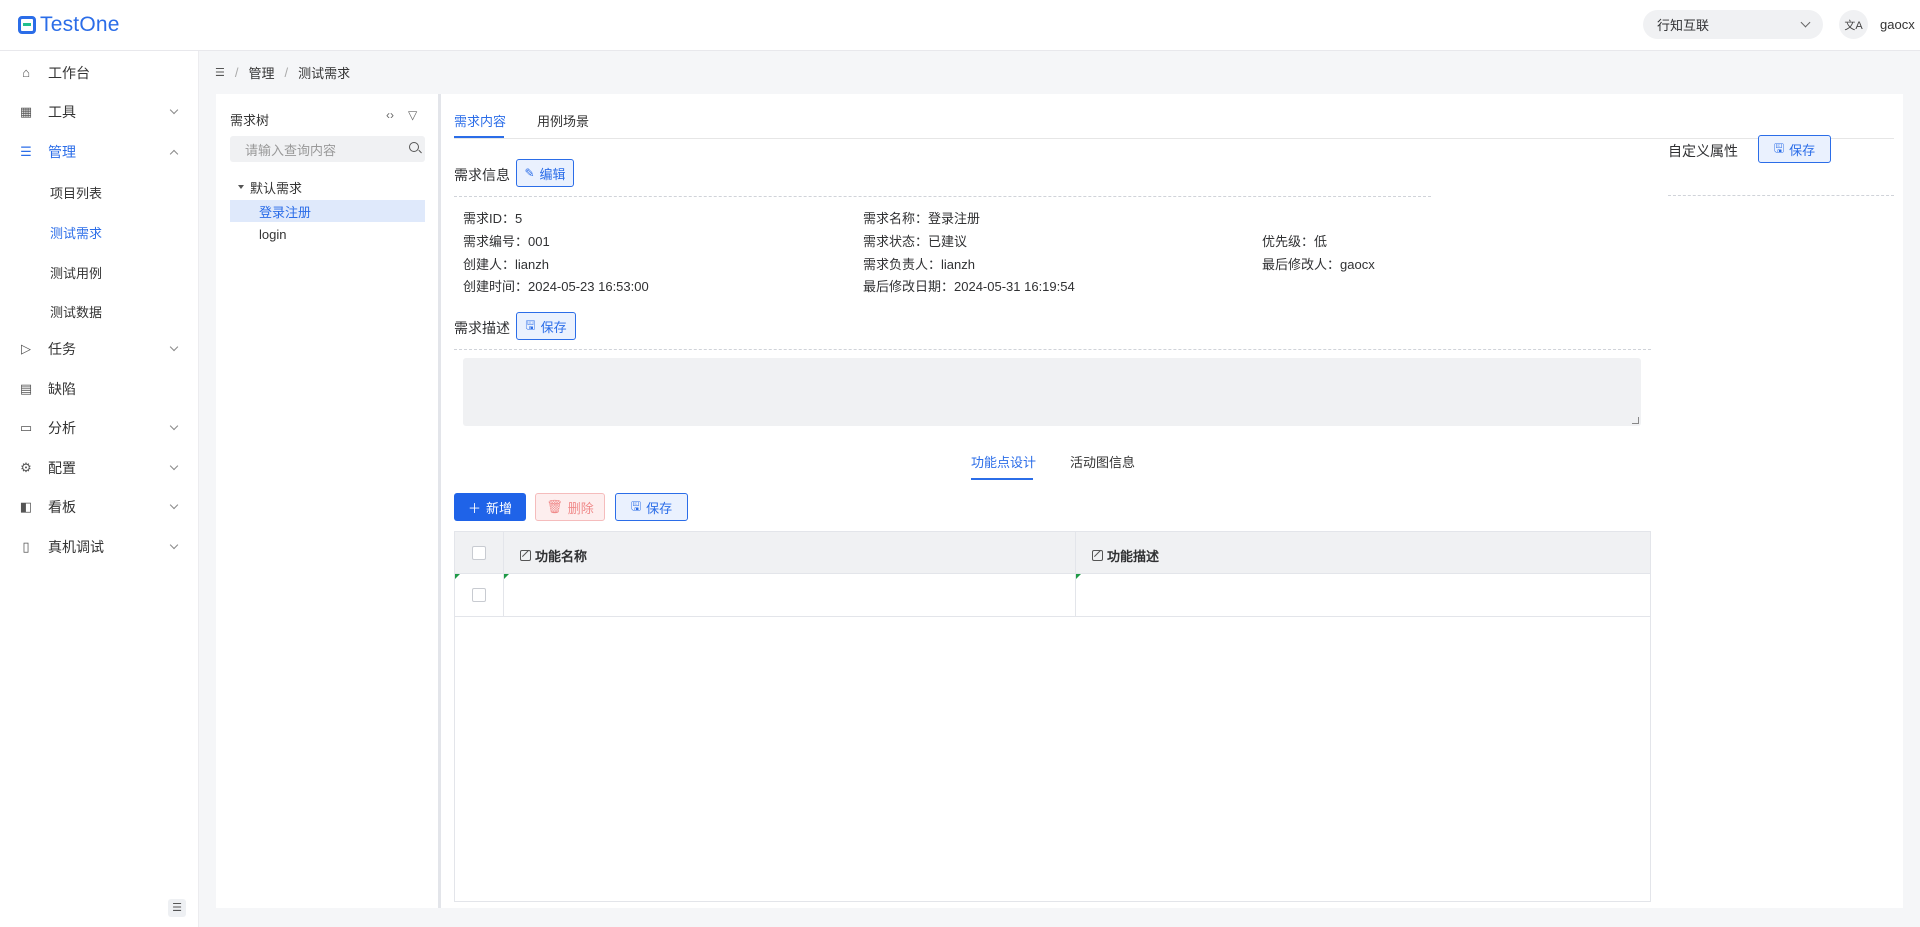  I want to click on calendar-icon: ▭, so click(26, 427).